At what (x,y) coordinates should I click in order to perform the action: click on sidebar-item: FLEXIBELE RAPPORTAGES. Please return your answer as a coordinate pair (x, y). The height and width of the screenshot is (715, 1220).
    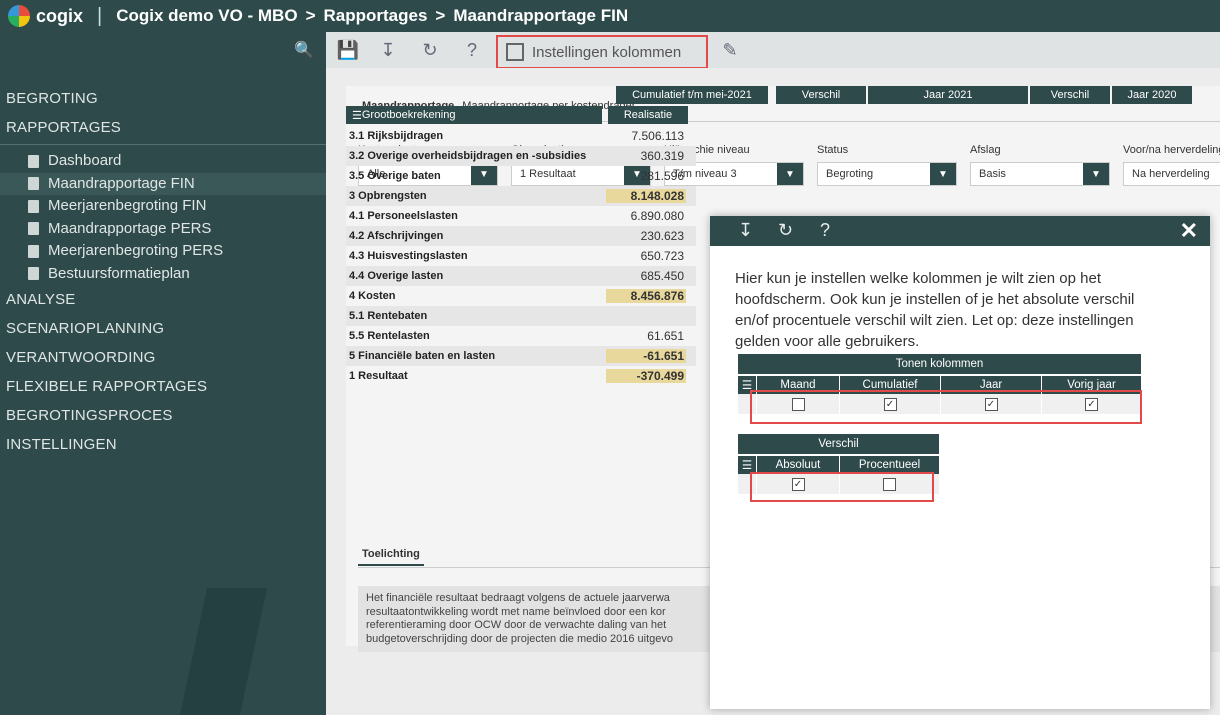
    Looking at the image, I should click on (163, 386).